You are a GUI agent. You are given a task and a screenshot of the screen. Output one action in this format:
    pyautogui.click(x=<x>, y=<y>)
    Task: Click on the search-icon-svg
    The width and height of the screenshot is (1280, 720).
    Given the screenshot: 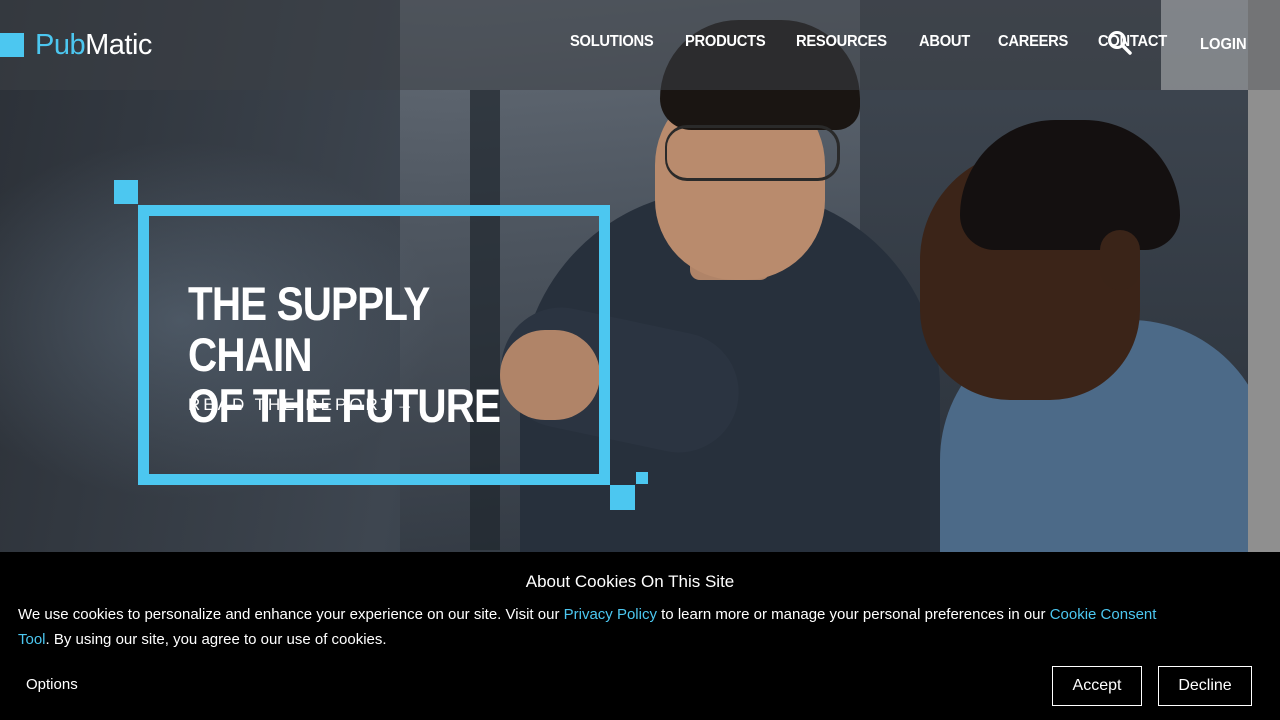 What is the action you would take?
    pyautogui.click(x=1120, y=43)
    